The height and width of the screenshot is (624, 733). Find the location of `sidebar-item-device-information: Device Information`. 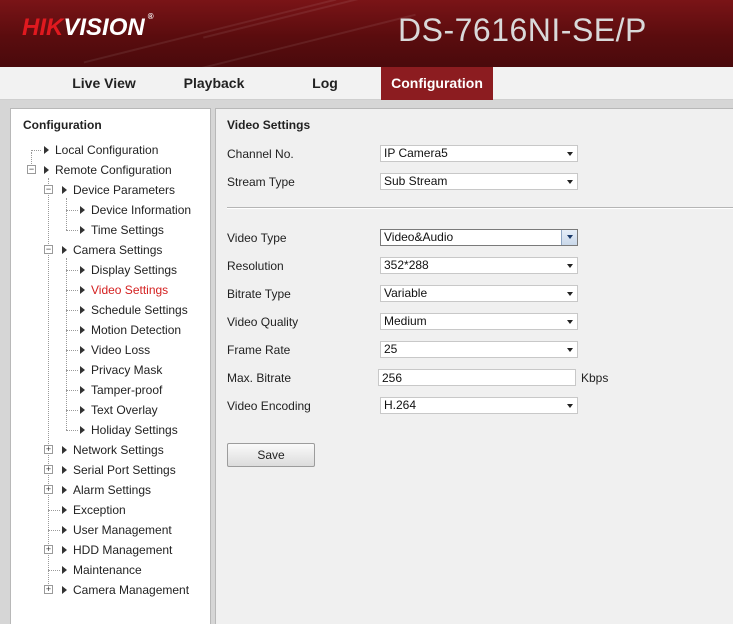

sidebar-item-device-information: Device Information is located at coordinates (135, 210).